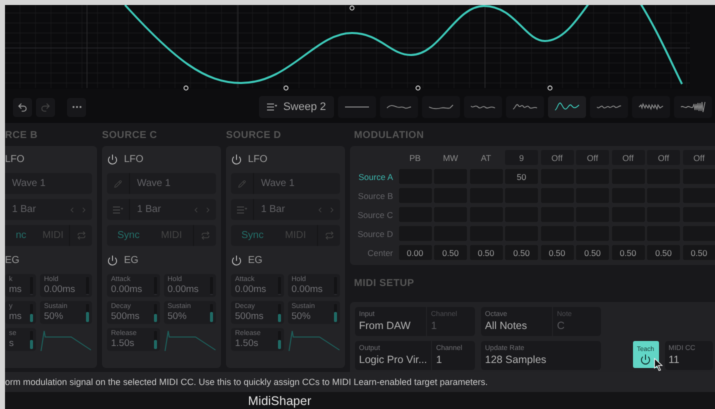  What do you see at coordinates (375, 176) in the screenshot?
I see `row-label: Source A` at bounding box center [375, 176].